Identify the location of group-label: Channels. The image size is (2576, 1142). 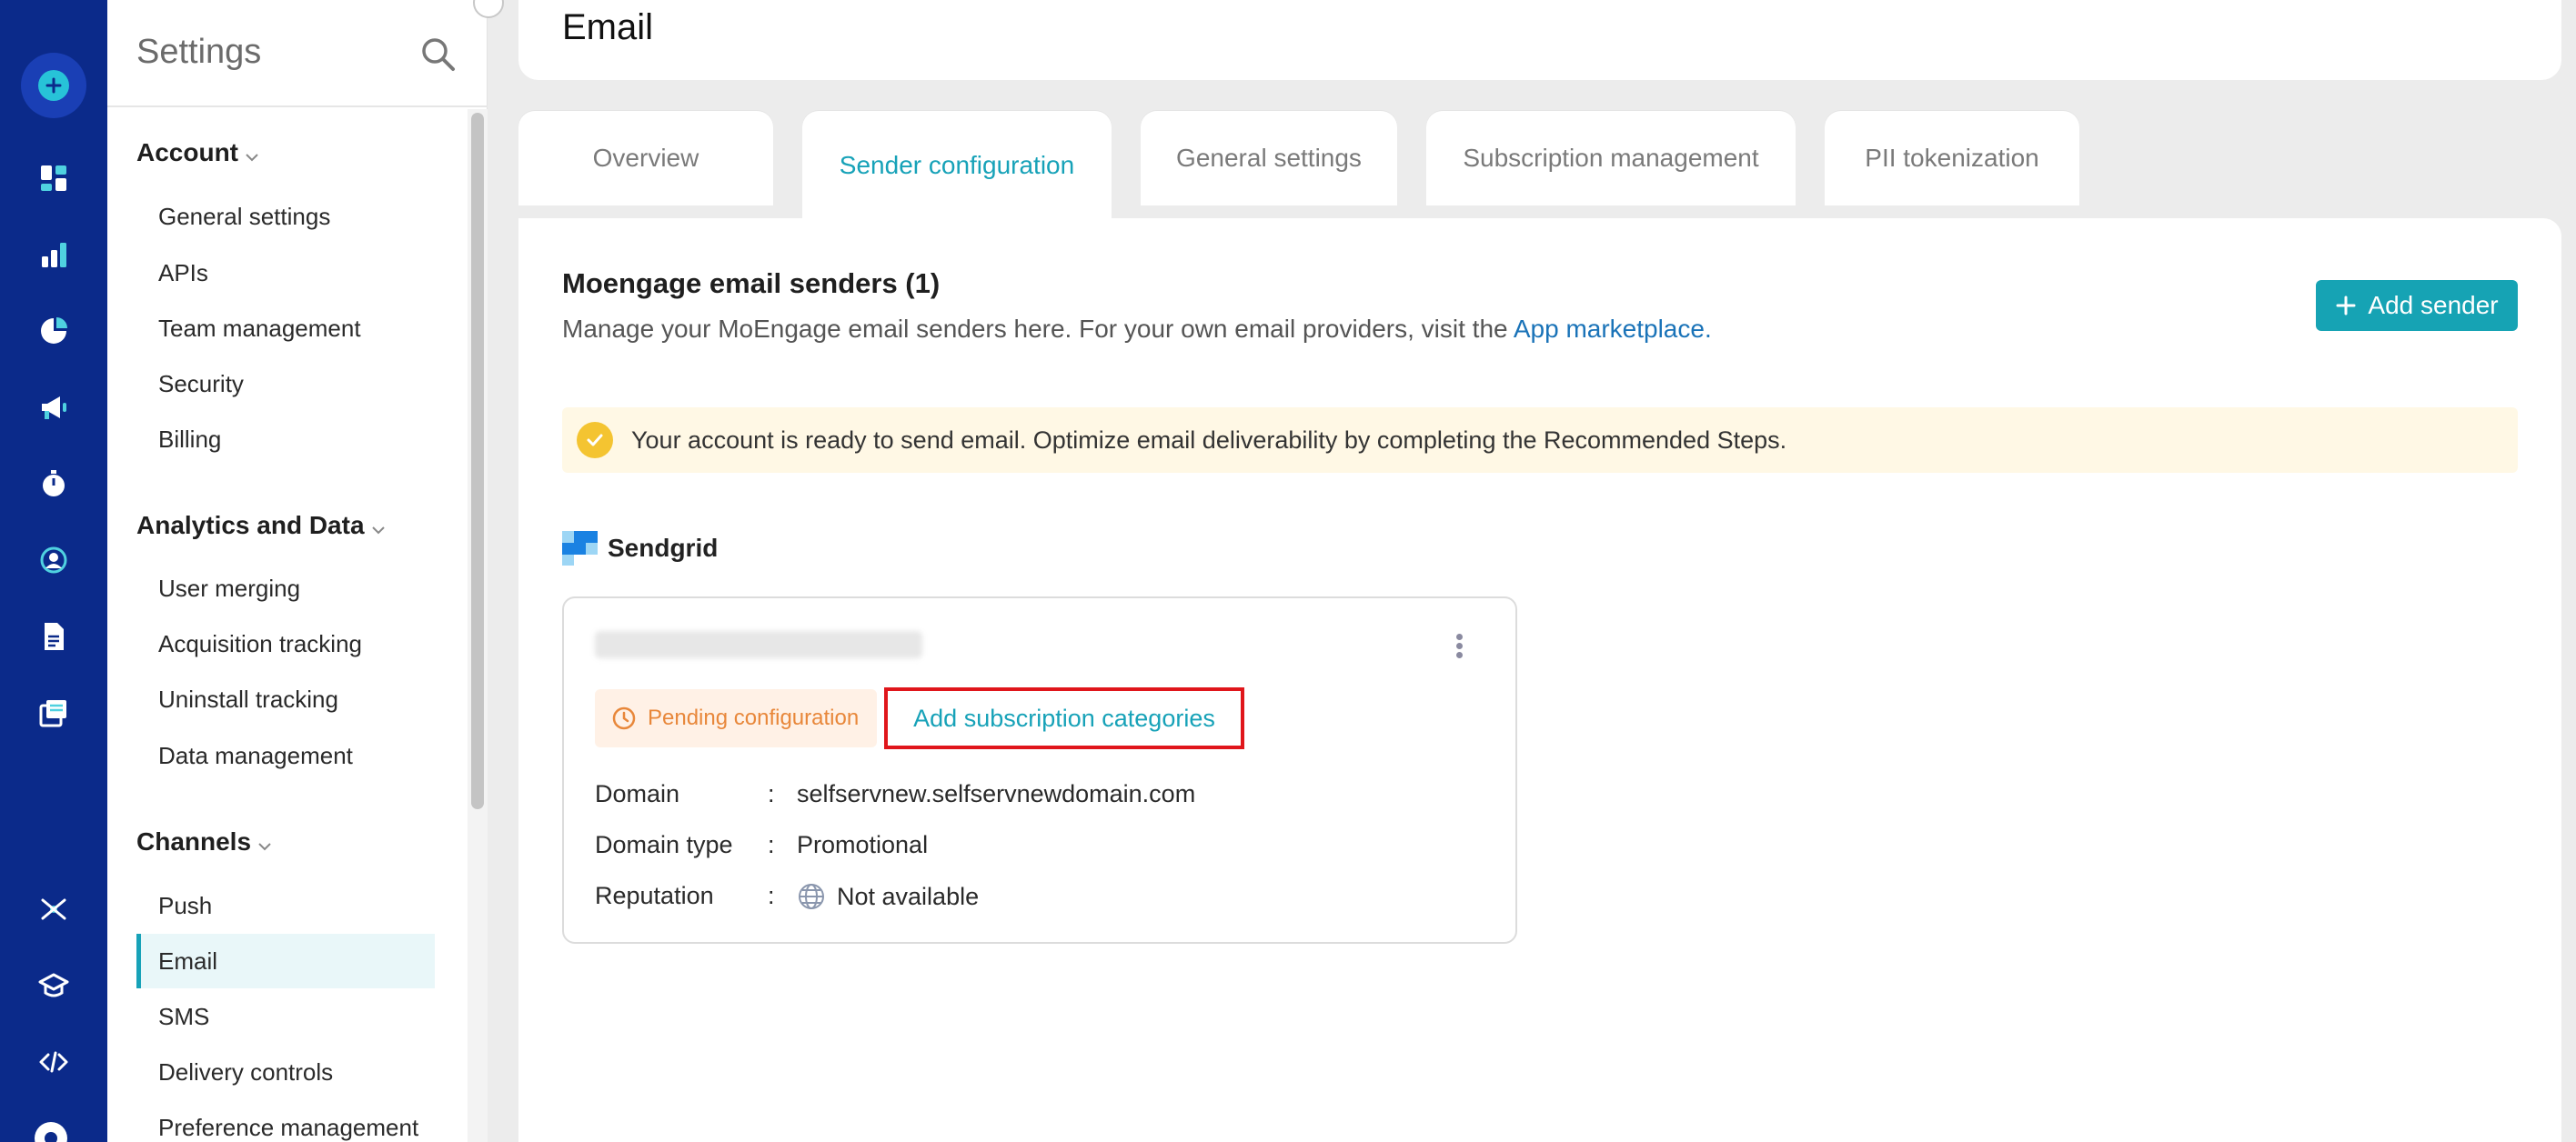
(194, 841).